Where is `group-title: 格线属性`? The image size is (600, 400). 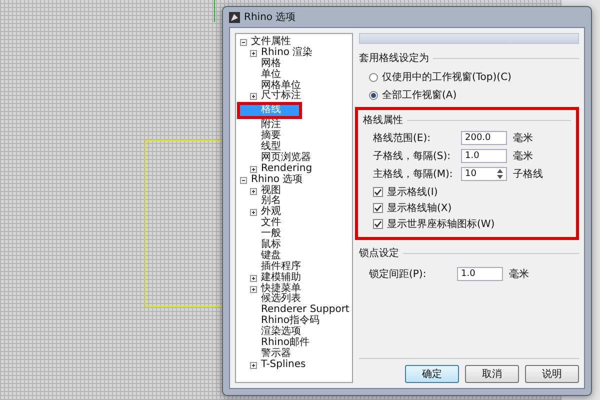
group-title: 格线属性 is located at coordinates (383, 120).